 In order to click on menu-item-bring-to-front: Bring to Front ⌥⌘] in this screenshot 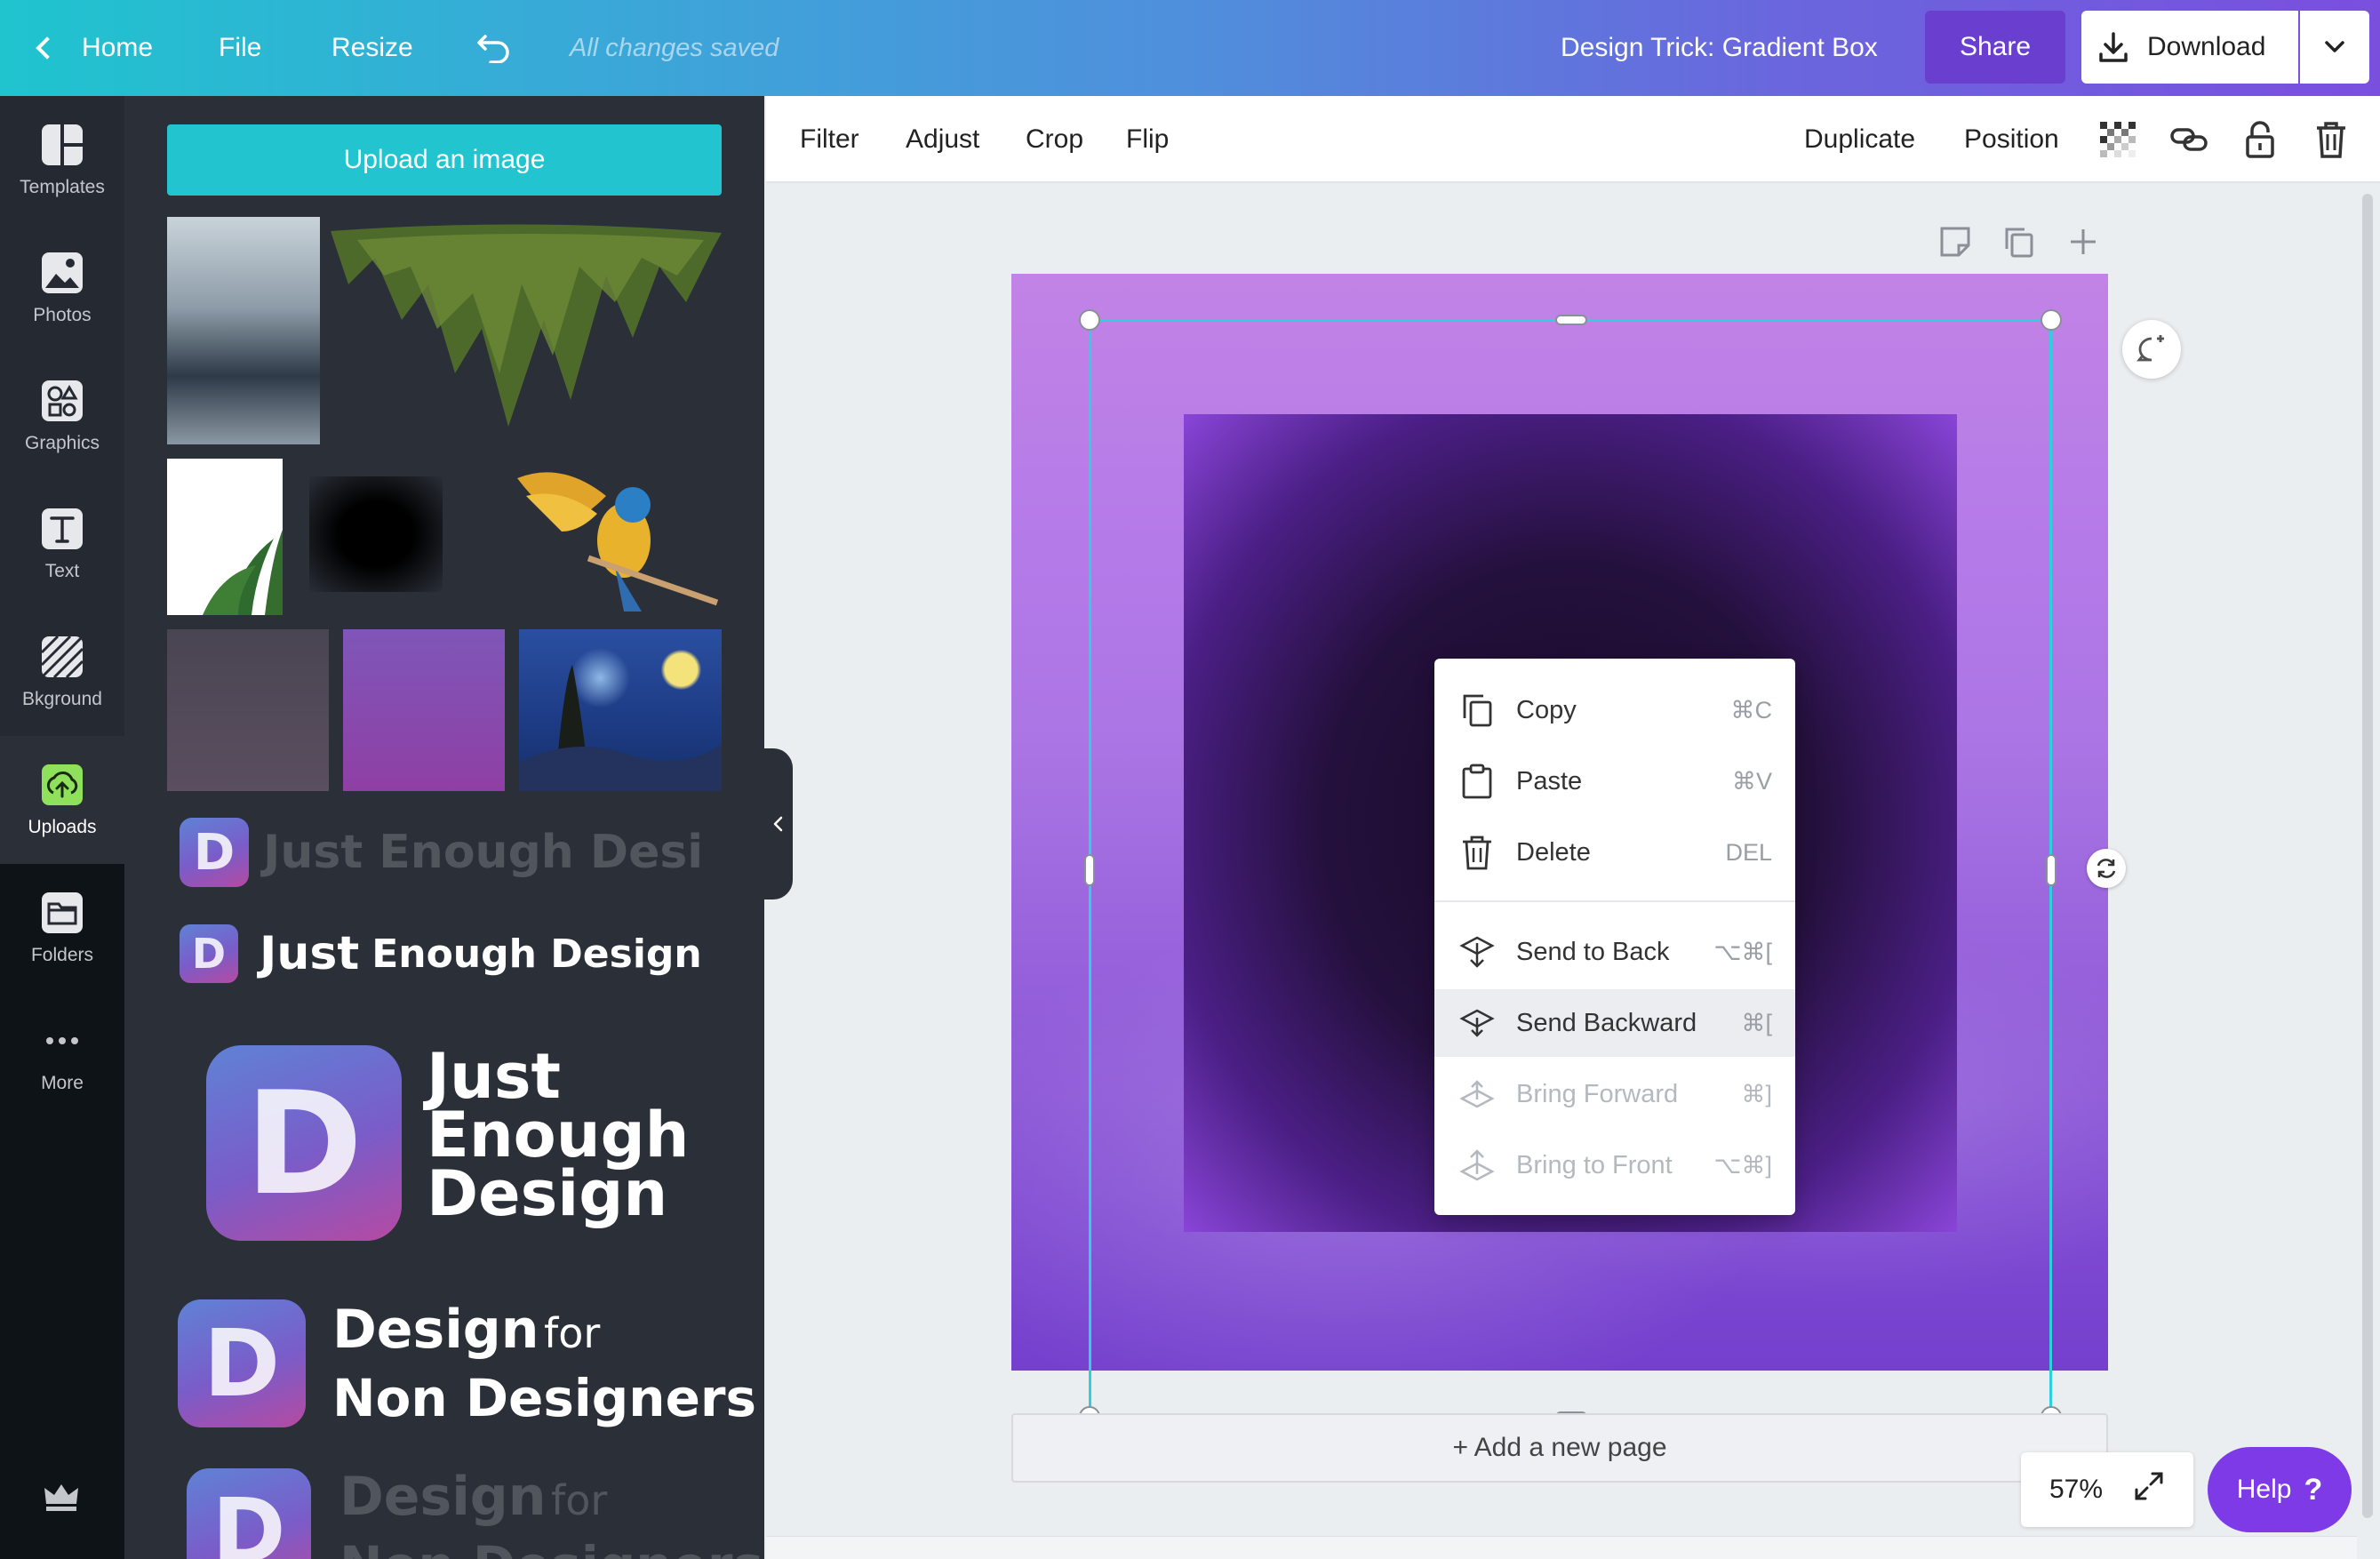, I will do `click(1614, 1165)`.